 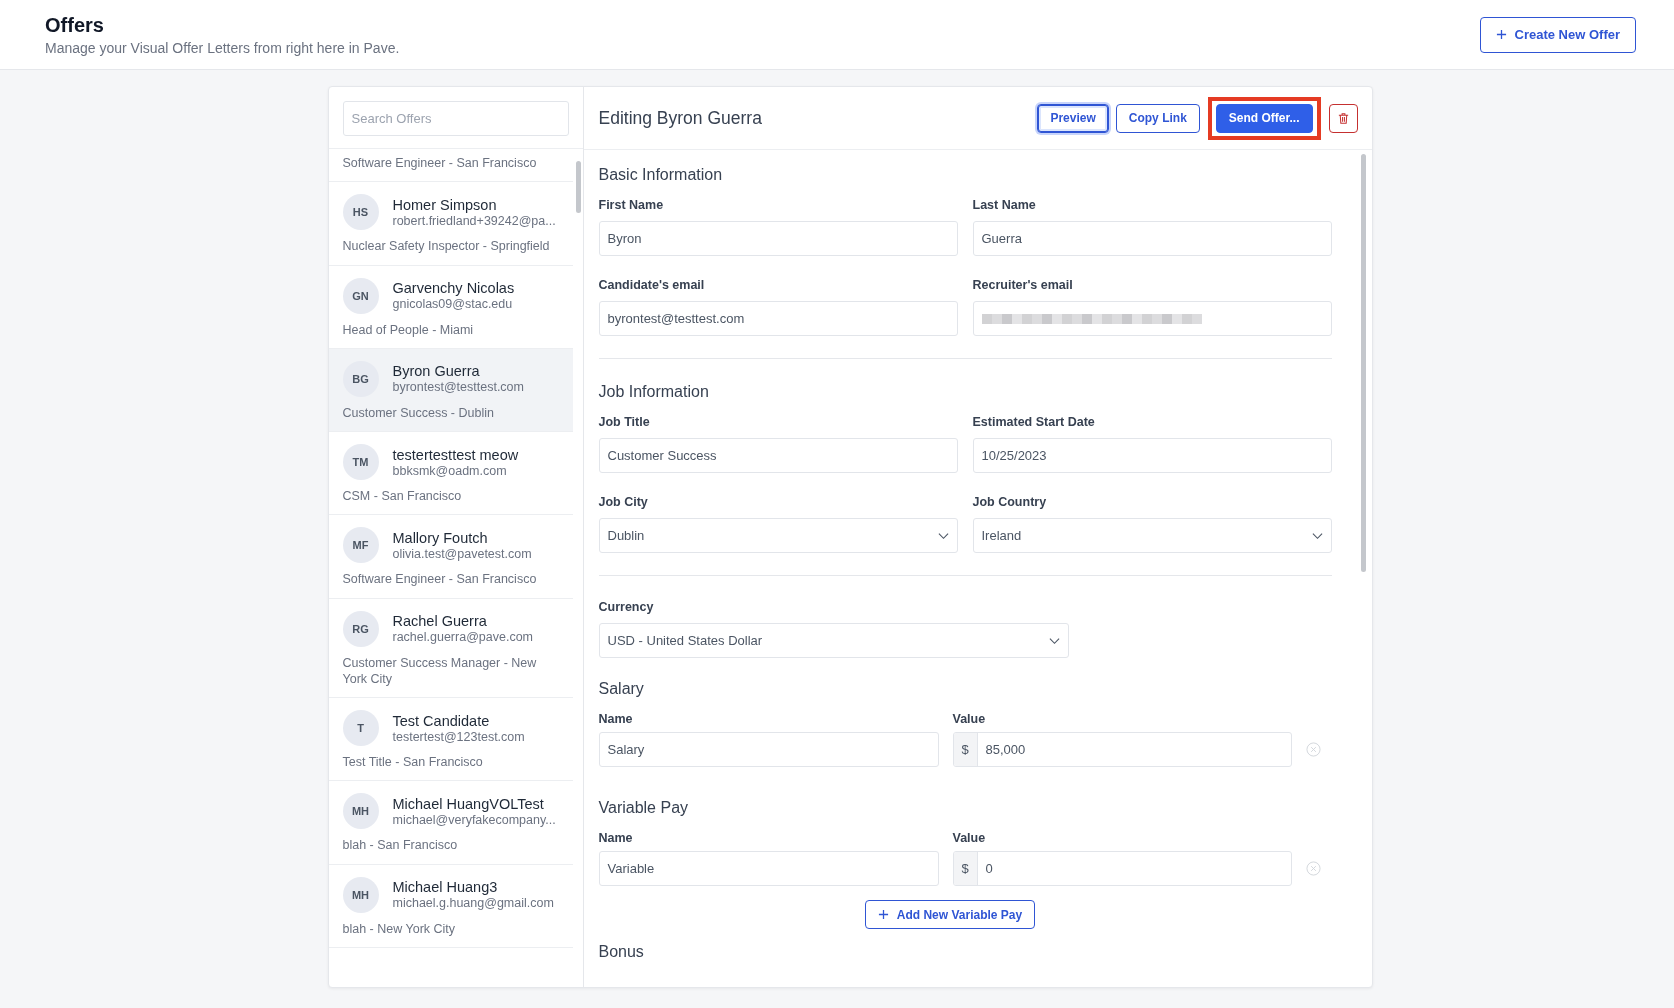 What do you see at coordinates (1073, 118) in the screenshot?
I see `action-button: Preview` at bounding box center [1073, 118].